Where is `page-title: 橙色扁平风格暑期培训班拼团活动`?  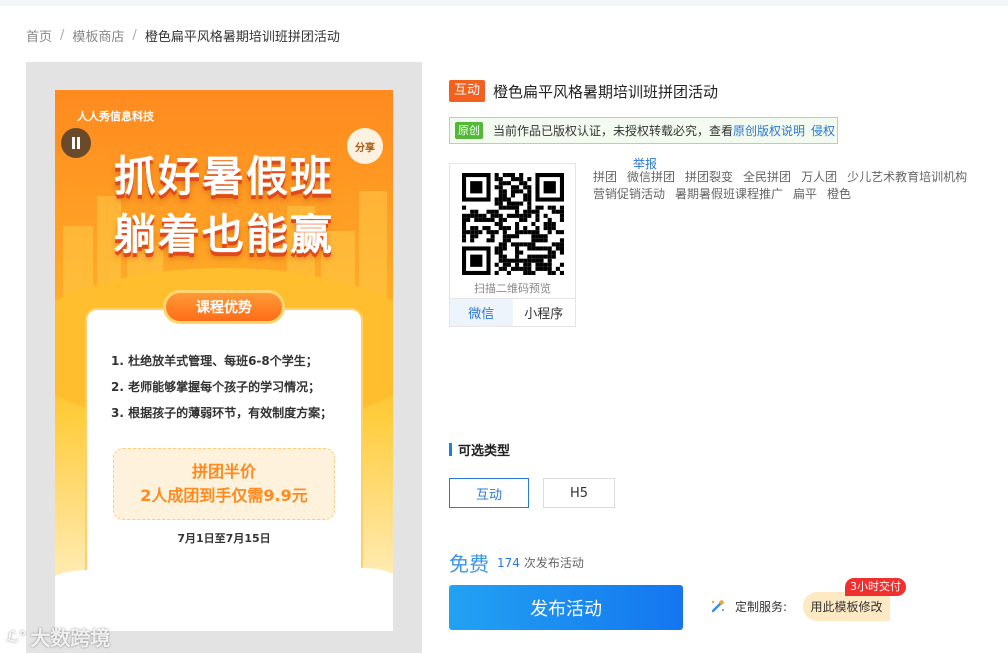
page-title: 橙色扁平风格暑期培训班拼团活动 is located at coordinates (606, 92).